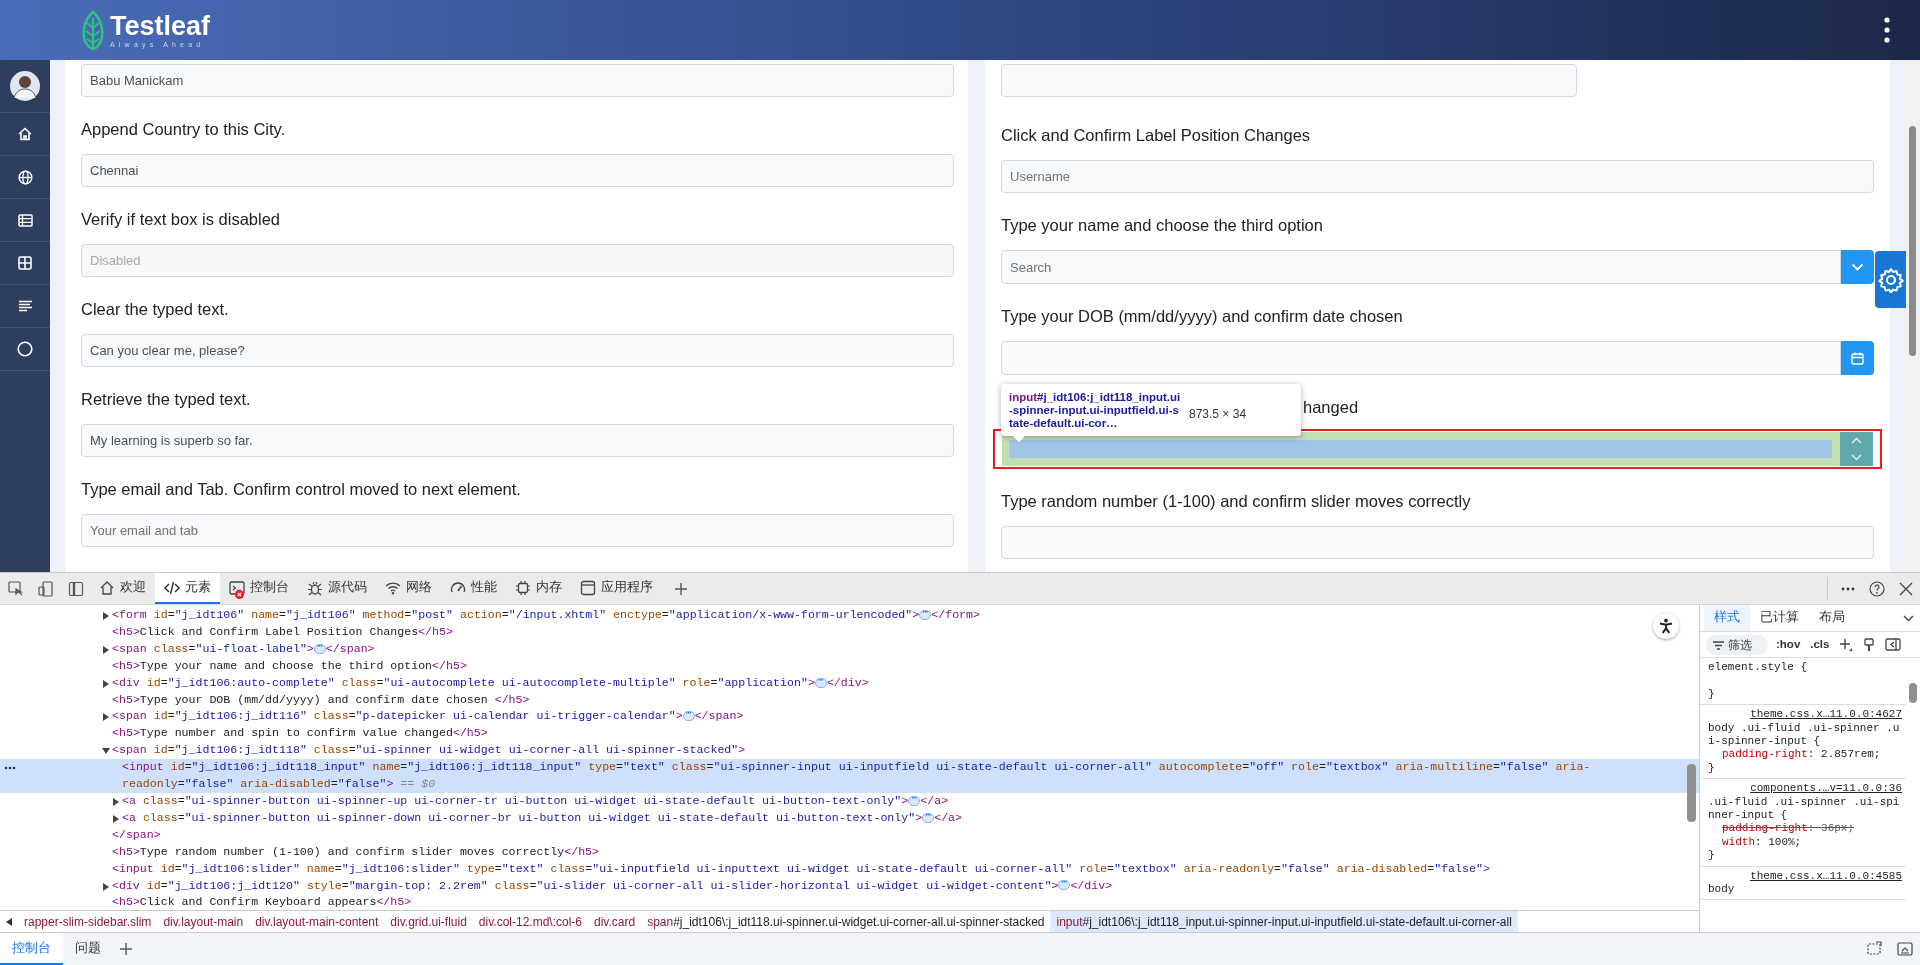 This screenshot has width=1920, height=965. What do you see at coordinates (321, 700) in the screenshot?
I see `html-code-line: <h5>Type your DOB (mm/dd/yyyy) and confirm date chosen </h5>` at bounding box center [321, 700].